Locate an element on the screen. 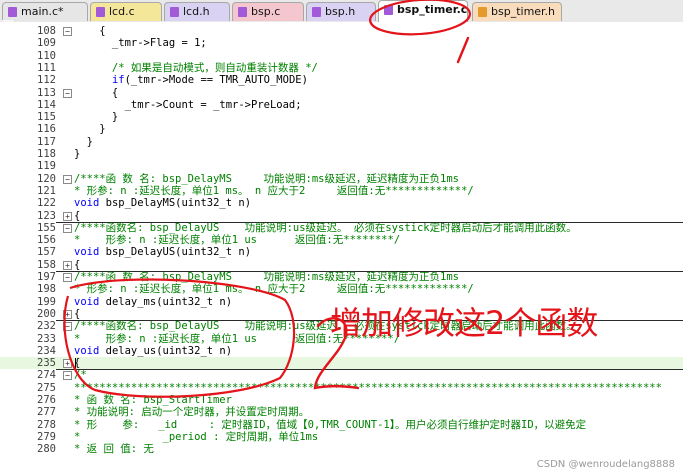 The width and height of the screenshot is (683, 476). code-line: 122 void bsp_DelayMS(uint32_t n) is located at coordinates (341, 203).